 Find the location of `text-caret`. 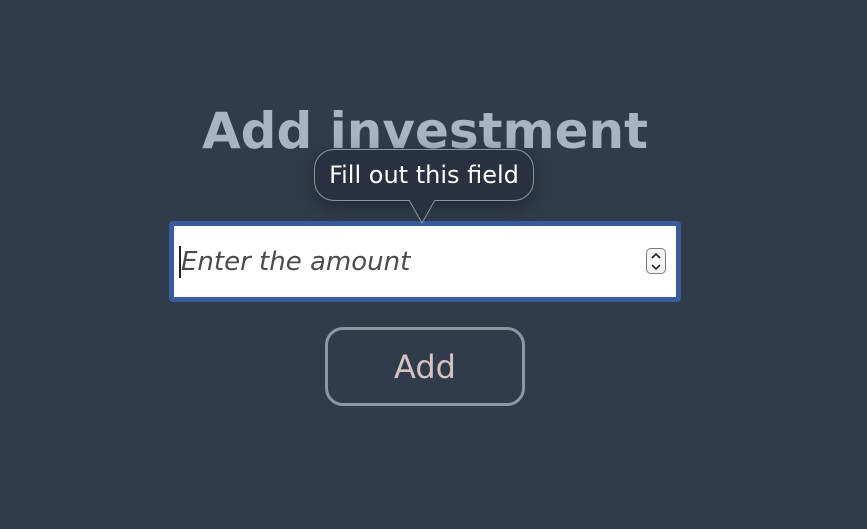

text-caret is located at coordinates (180, 262).